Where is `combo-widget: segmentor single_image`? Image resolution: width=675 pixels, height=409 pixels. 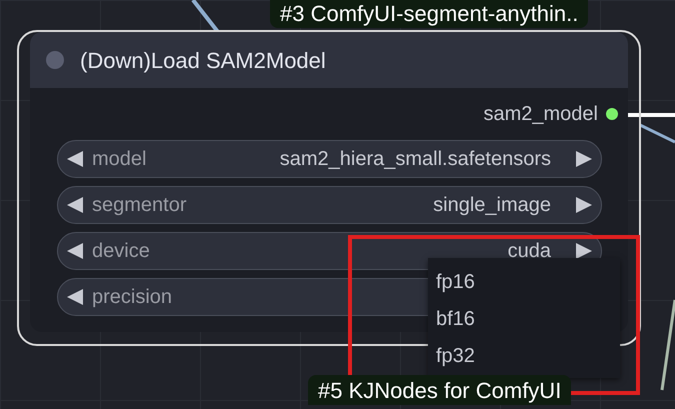 combo-widget: segmentor single_image is located at coordinates (329, 205).